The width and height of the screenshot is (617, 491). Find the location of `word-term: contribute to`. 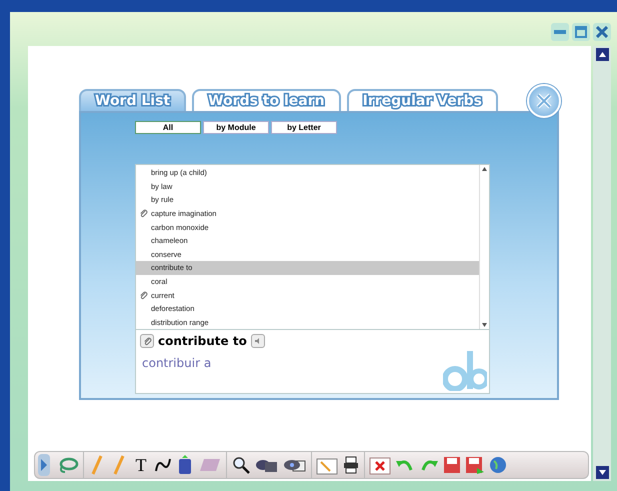

word-term: contribute to is located at coordinates (202, 341).